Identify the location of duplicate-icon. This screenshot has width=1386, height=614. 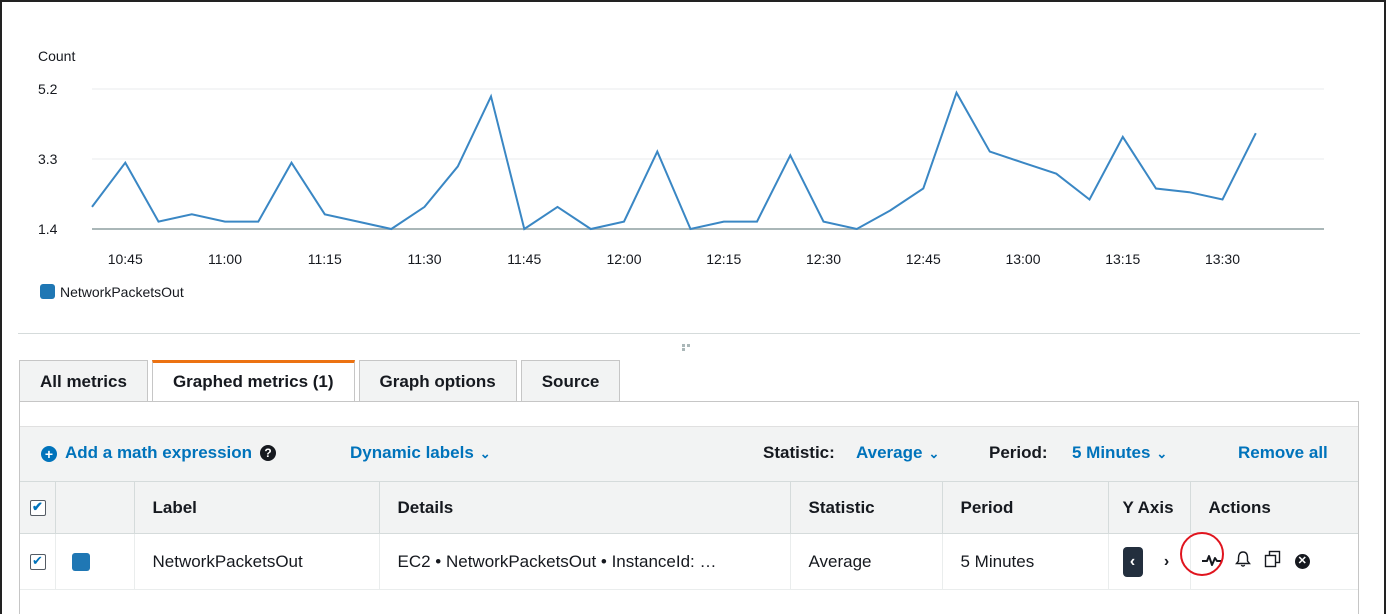
(1273, 561).